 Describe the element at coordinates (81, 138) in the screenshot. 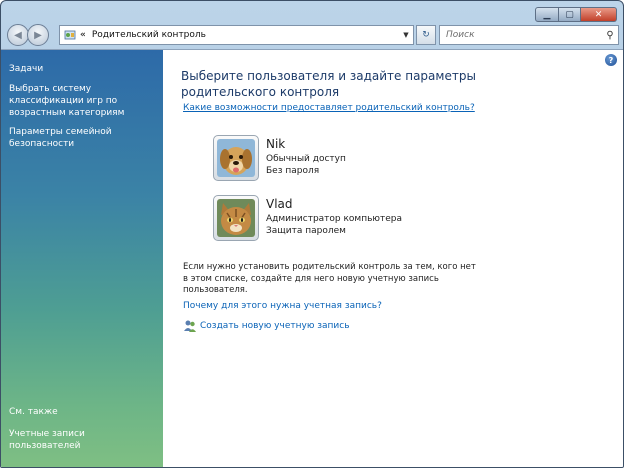

I see `sidebar-link-family-safety: Параметры семейной безопасности` at that location.